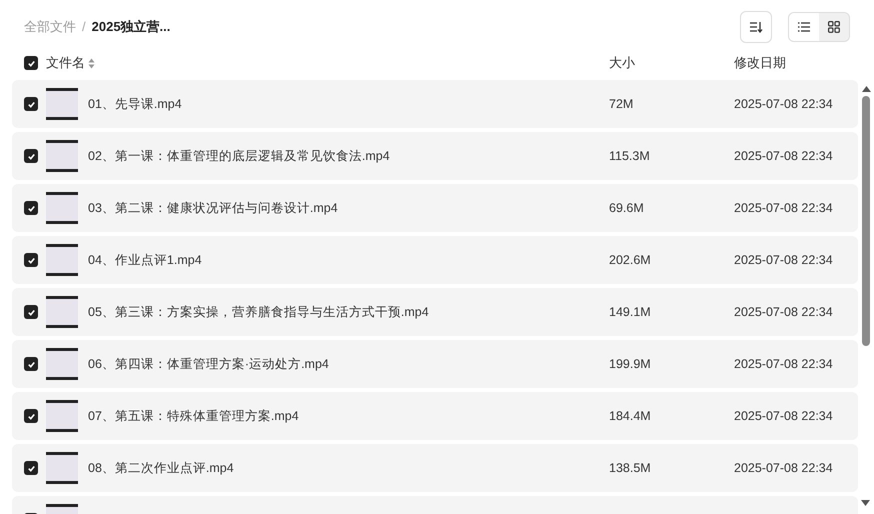  Describe the element at coordinates (348, 468) in the screenshot. I see `file-name: 08、第二次作业点评.mp4` at that location.